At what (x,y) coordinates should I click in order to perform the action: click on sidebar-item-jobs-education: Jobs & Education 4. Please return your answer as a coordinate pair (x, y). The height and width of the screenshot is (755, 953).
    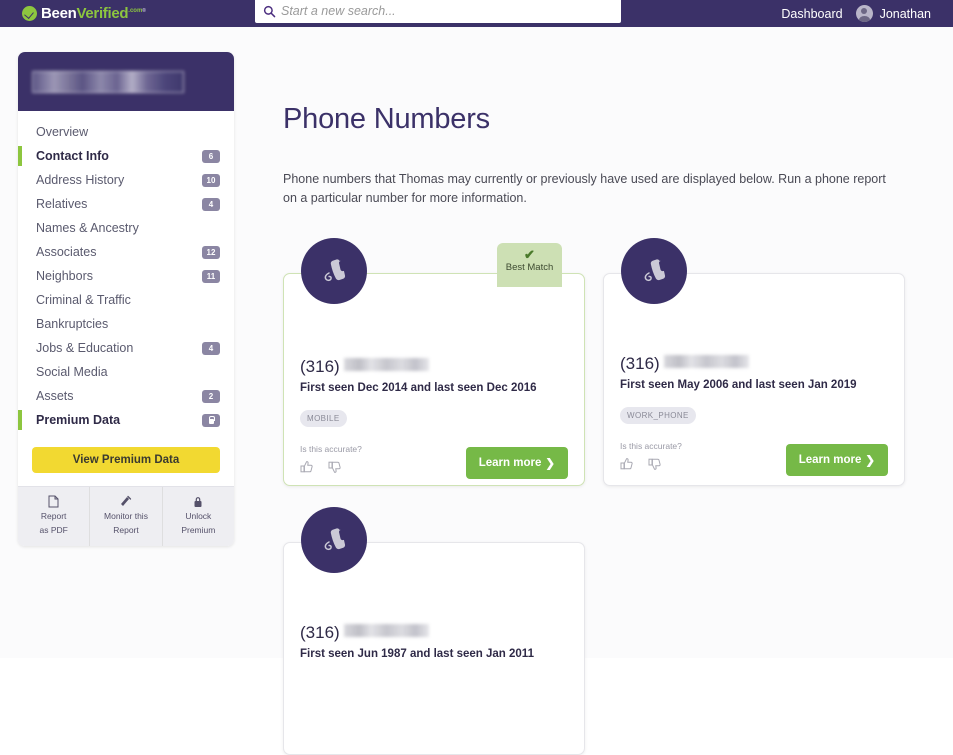
    Looking at the image, I should click on (126, 348).